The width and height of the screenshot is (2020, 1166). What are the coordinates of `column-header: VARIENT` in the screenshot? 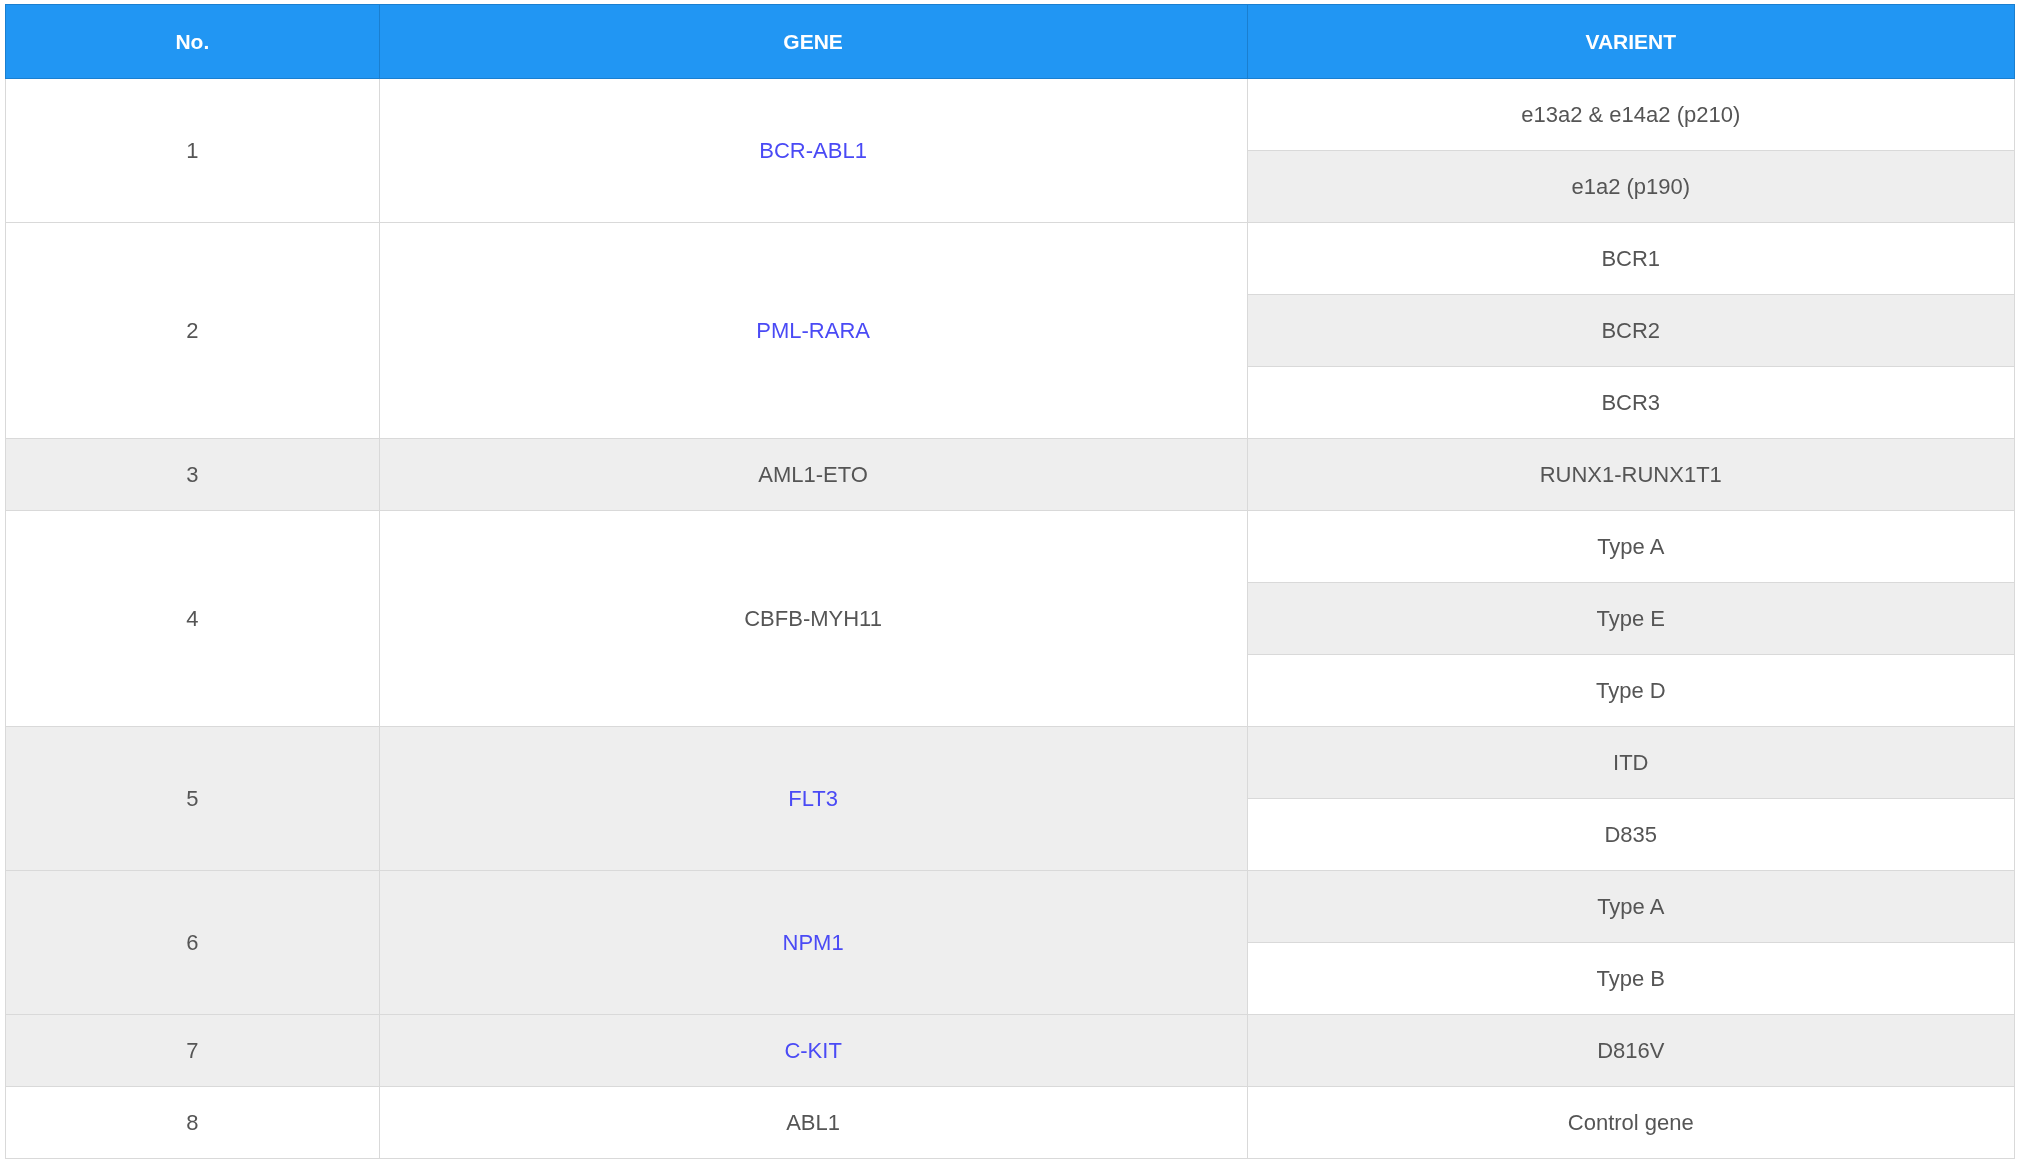 It's located at (1631, 41).